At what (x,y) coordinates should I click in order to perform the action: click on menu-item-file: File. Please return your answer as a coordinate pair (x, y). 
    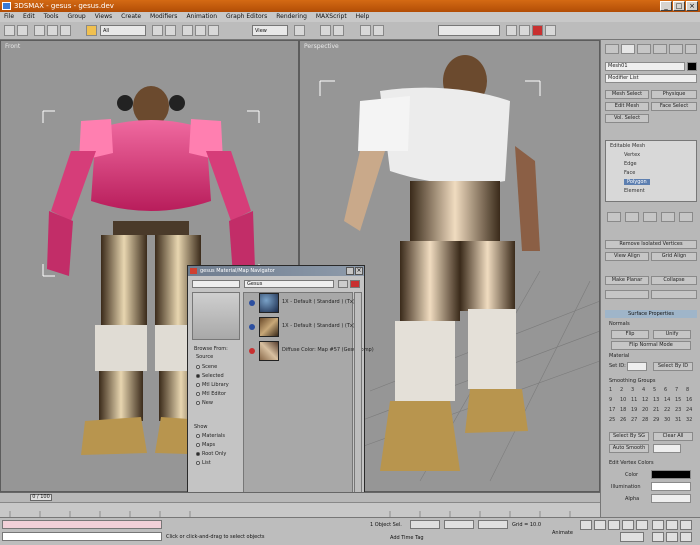
    Looking at the image, I should click on (9, 17).